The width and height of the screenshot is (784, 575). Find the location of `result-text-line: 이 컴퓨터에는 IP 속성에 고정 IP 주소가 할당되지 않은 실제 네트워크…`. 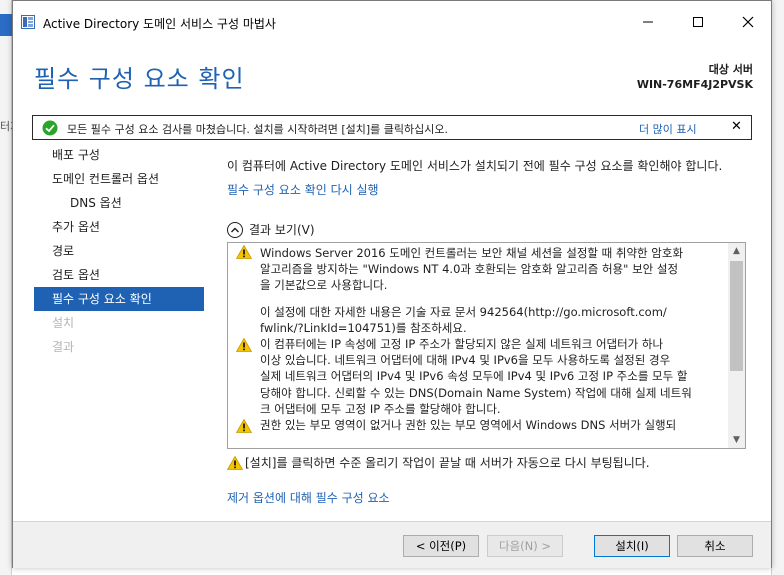

result-text-line: 이 컴퓨터에는 IP 속성에 고정 IP 주소가 할당되지 않은 실제 네트워크… is located at coordinates (462, 344).